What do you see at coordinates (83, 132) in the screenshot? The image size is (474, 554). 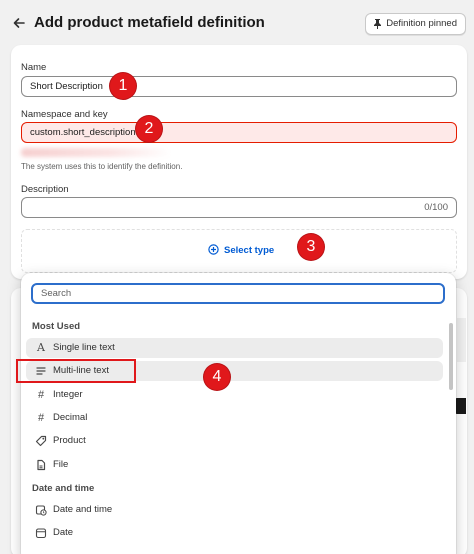 I see `namespace-value: custom.short_description` at bounding box center [83, 132].